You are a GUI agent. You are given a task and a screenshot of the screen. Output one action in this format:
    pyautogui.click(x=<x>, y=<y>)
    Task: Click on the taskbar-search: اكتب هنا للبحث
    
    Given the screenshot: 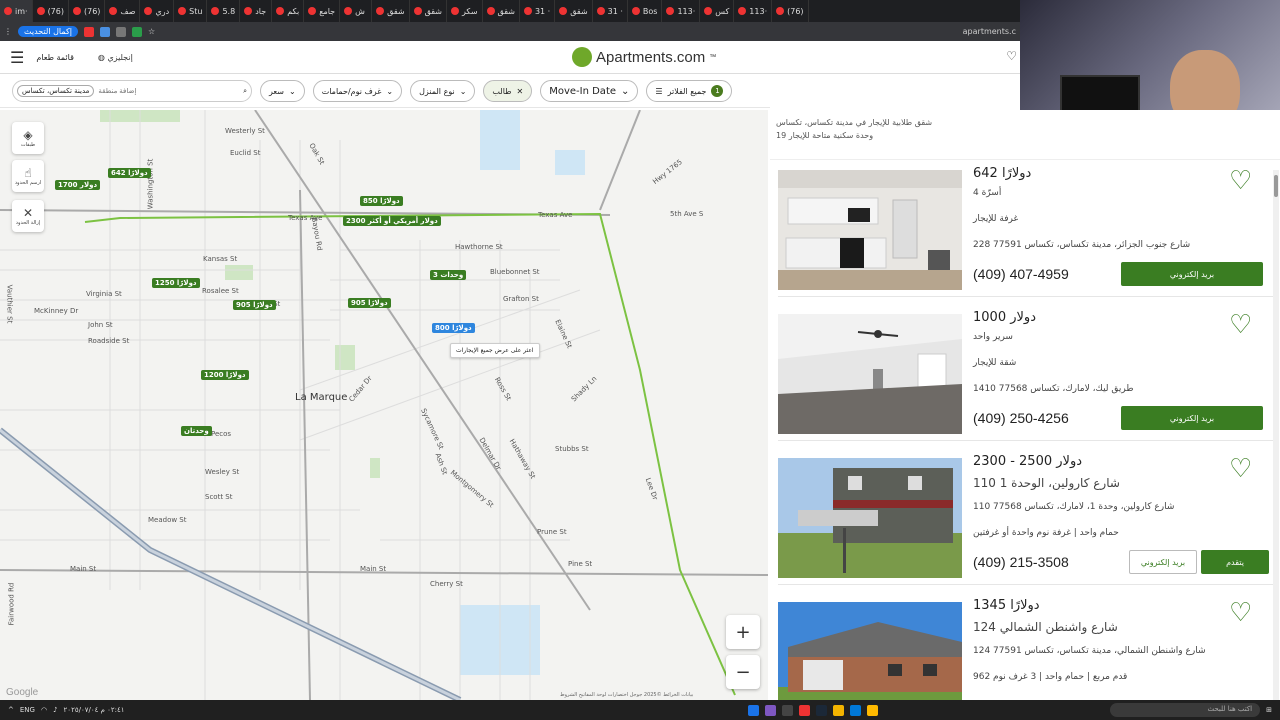 What is the action you would take?
    pyautogui.click(x=1185, y=710)
    